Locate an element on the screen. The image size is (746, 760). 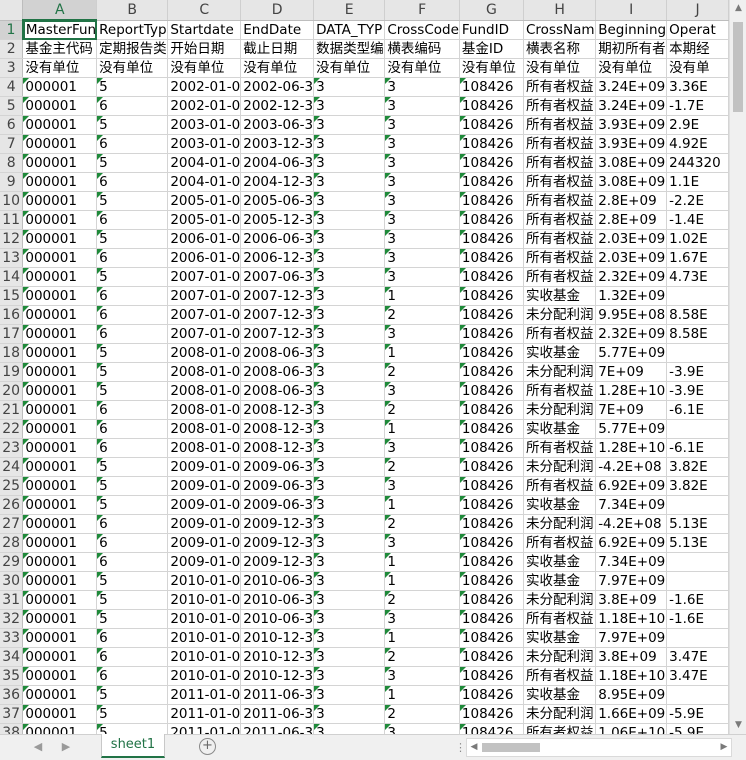
cell-h14: 所有者权益 is located at coordinates (560, 277).